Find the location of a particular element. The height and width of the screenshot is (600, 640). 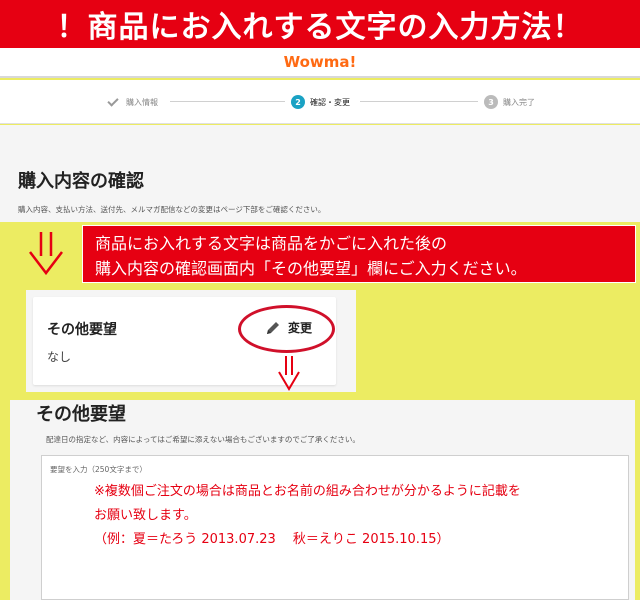

example-line: （例：夏＝たろう 2013.07.23 秋＝えりこ 2015.10.15） is located at coordinates (272, 539).